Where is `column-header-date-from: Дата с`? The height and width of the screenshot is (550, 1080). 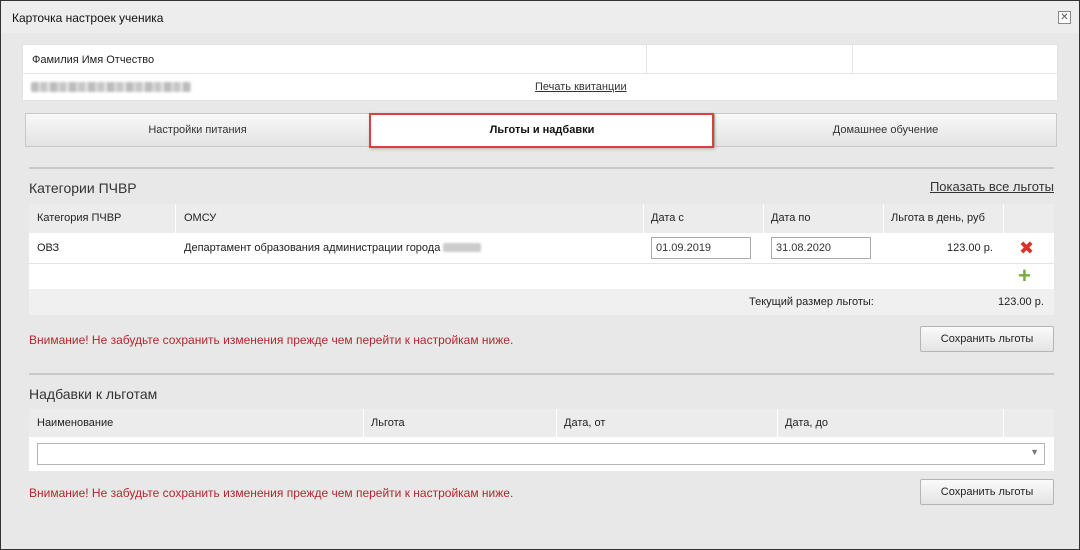
column-header-date-from: Дата с is located at coordinates (663, 218).